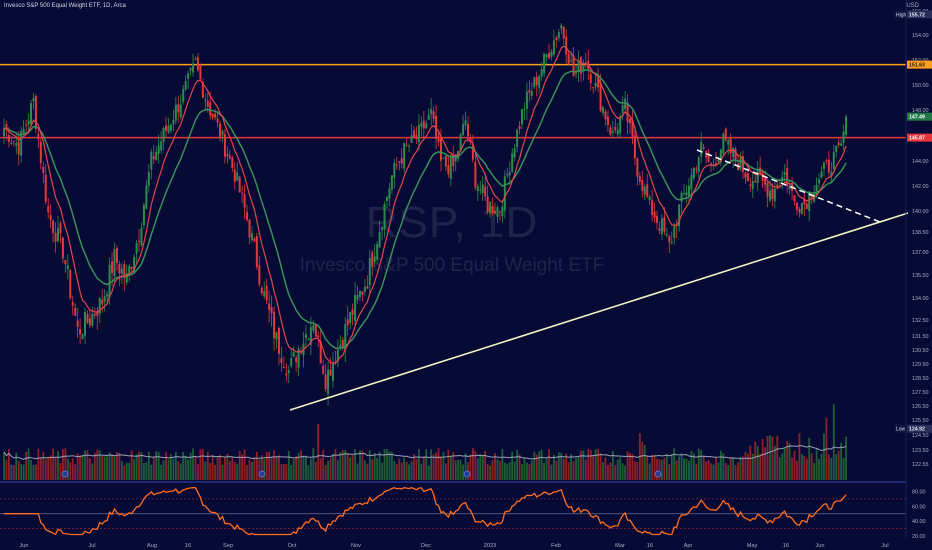 This screenshot has width=932, height=550. What do you see at coordinates (920, 276) in the screenshot?
I see `price-tick-label: 135.50` at bounding box center [920, 276].